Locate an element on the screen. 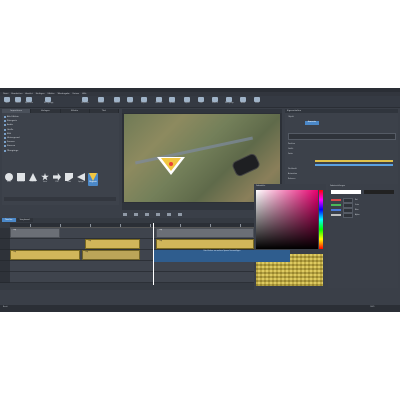 The image size is (400, 400). preview-button: Vorschau is located at coordinates (85, 101).